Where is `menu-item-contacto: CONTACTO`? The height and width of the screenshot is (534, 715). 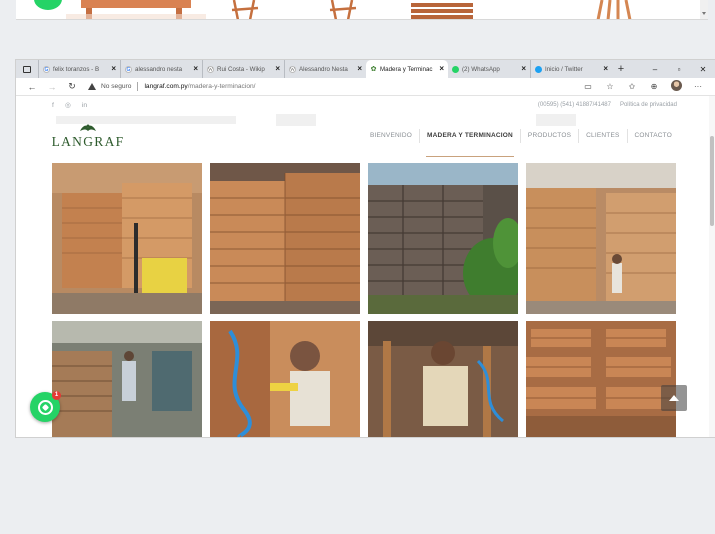 menu-item-contacto: CONTACTO is located at coordinates (652, 136).